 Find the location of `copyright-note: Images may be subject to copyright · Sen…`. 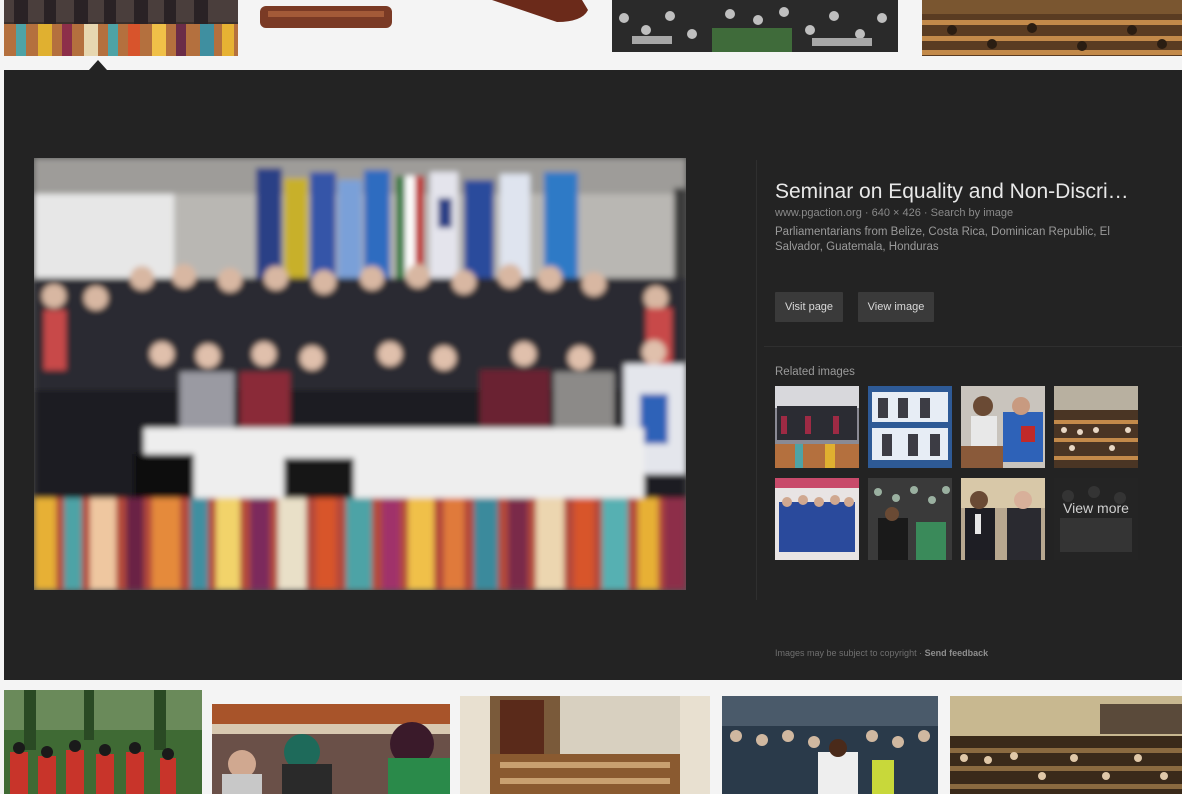

copyright-note: Images may be subject to copyright · Sen… is located at coordinates (881, 653).